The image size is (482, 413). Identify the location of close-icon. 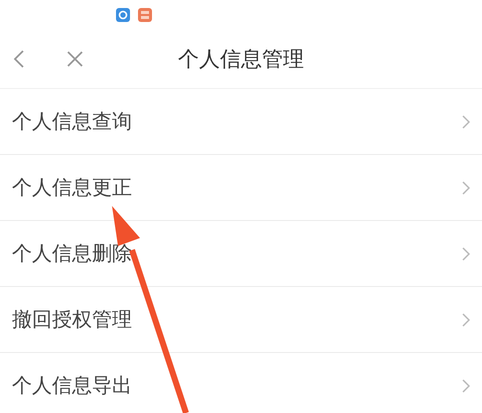
(75, 59).